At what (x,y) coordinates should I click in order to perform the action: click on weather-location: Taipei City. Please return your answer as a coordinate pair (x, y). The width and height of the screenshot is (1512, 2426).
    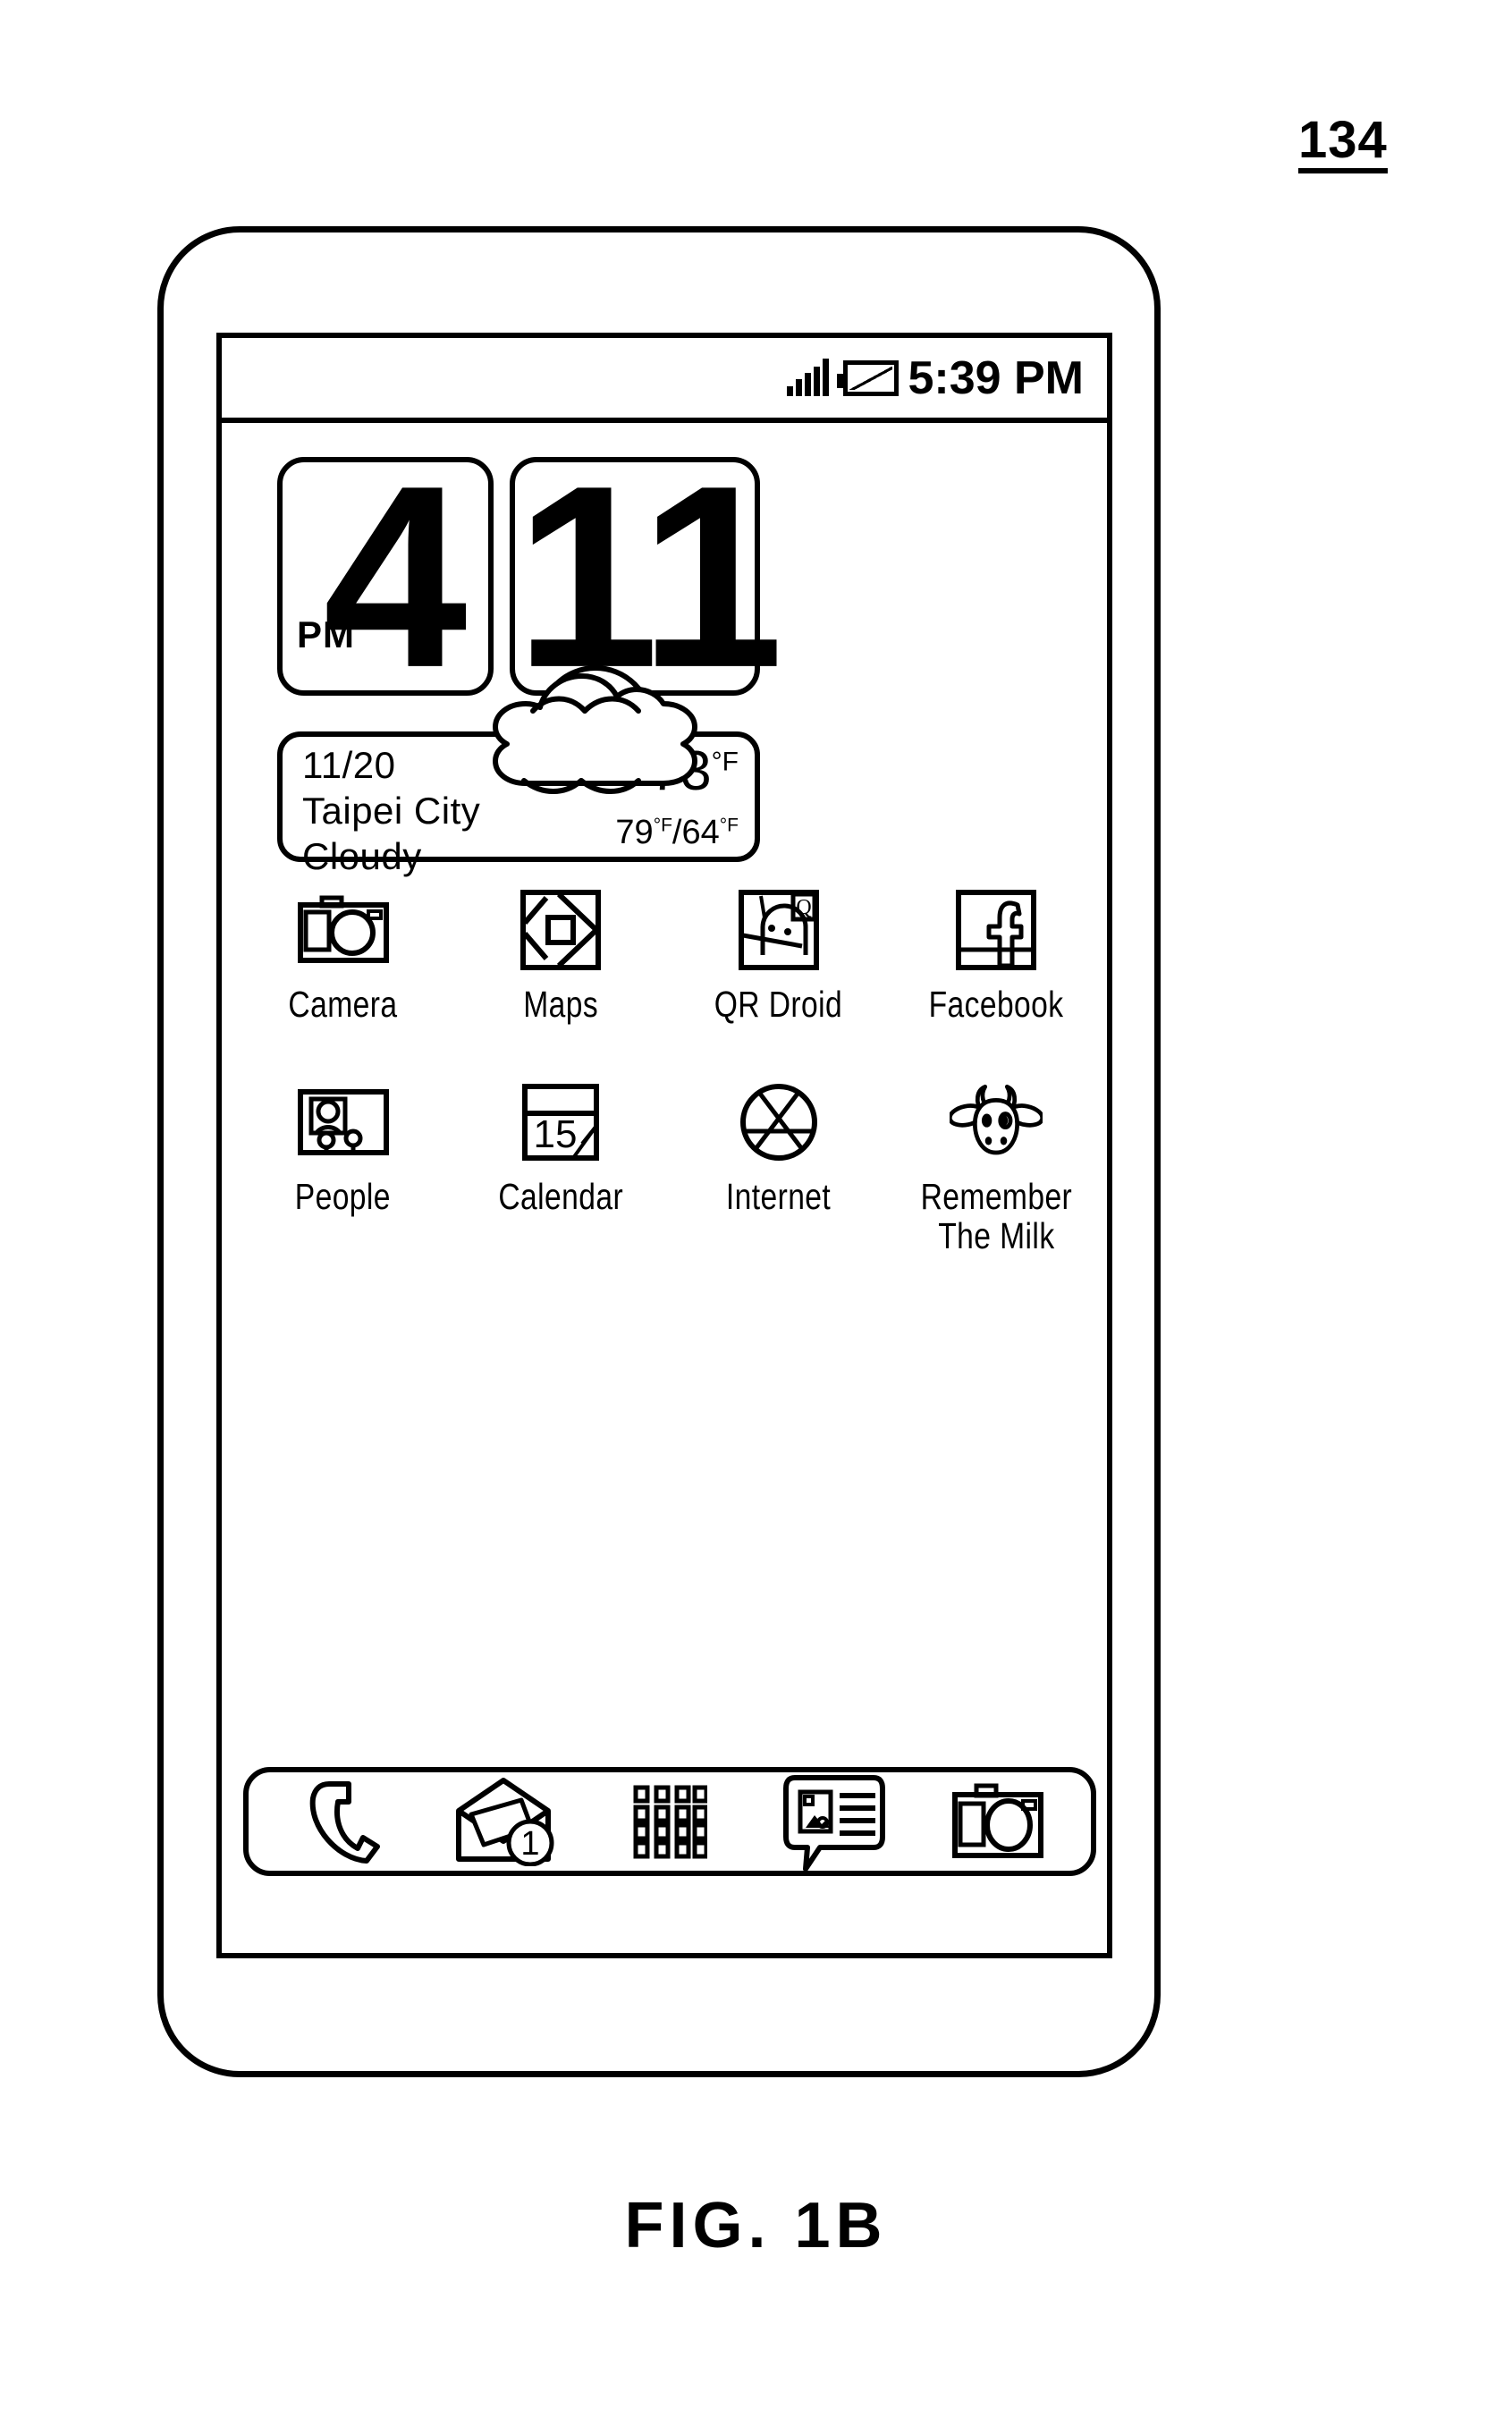
    Looking at the image, I should click on (392, 811).